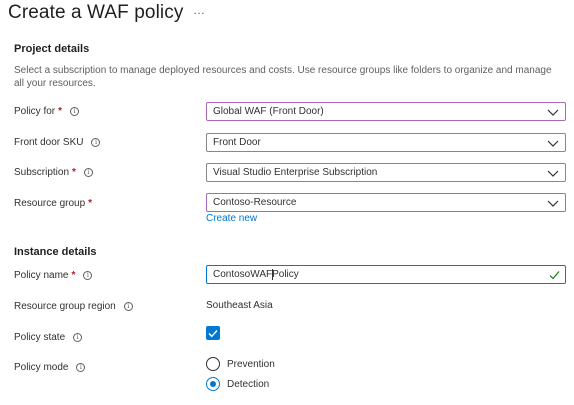  Describe the element at coordinates (65, 306) in the screenshot. I see `resource-group-region-label-text: Resource group region` at that location.